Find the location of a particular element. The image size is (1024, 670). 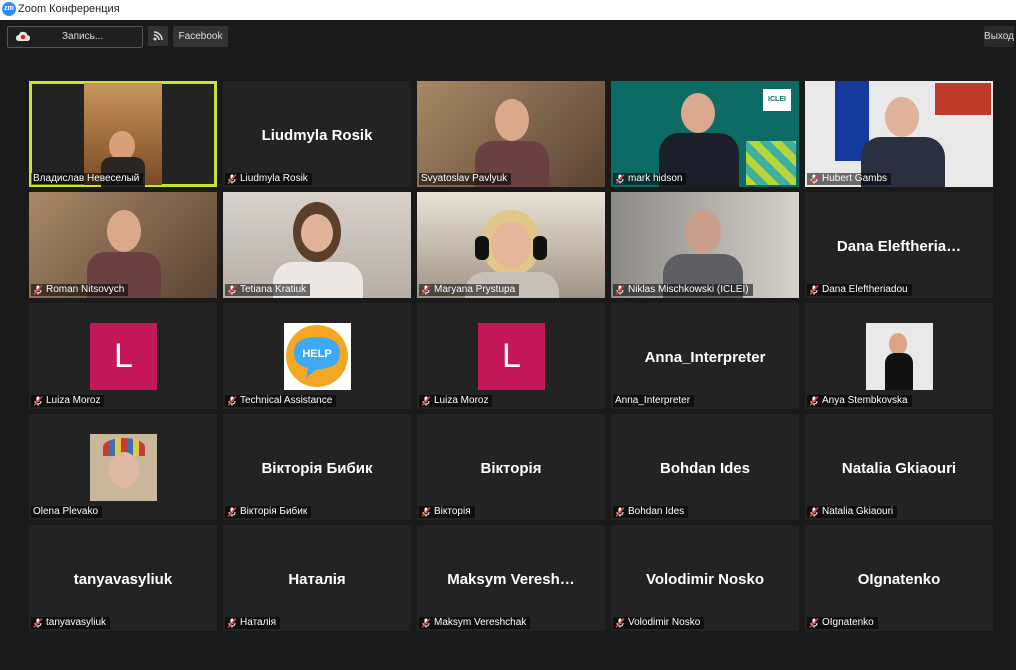

participant-name: Anna_Interpreter is located at coordinates (653, 400).